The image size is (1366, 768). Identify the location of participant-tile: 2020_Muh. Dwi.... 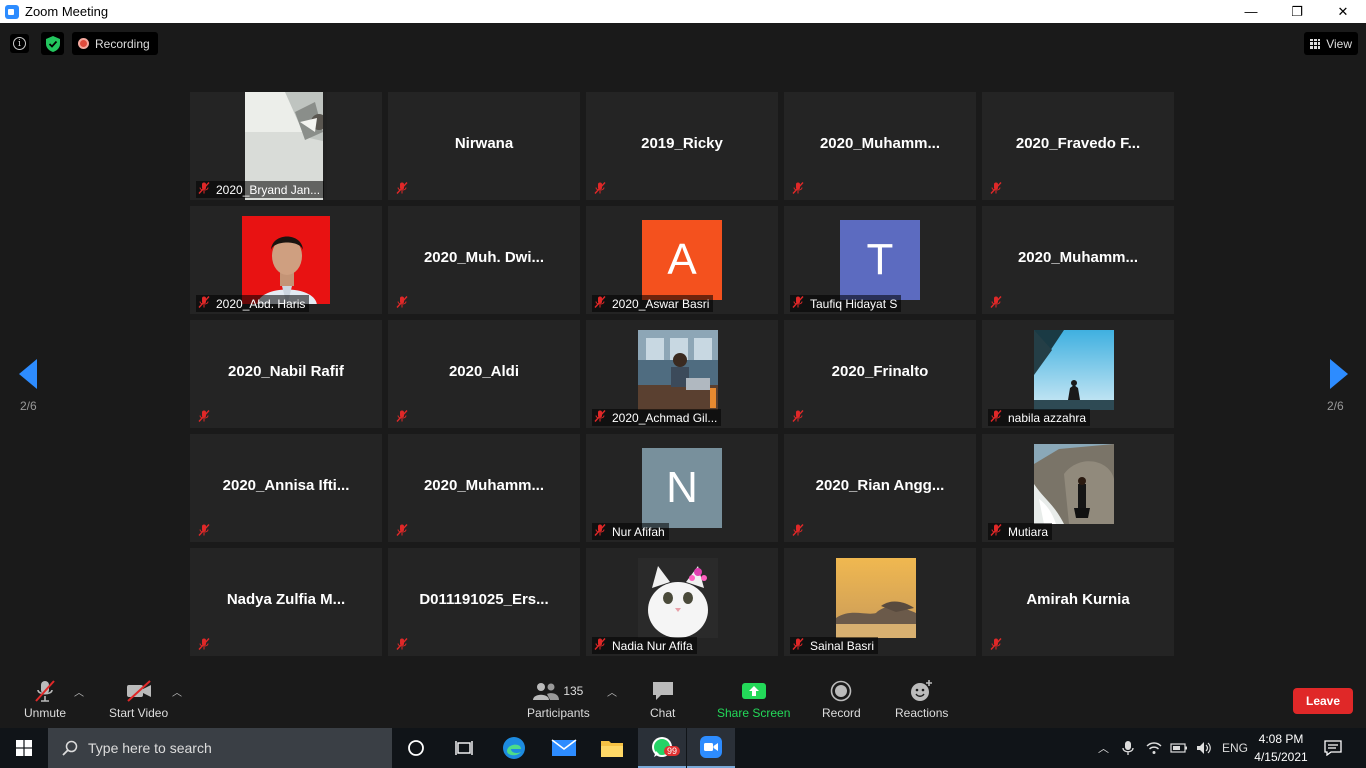
(484, 260).